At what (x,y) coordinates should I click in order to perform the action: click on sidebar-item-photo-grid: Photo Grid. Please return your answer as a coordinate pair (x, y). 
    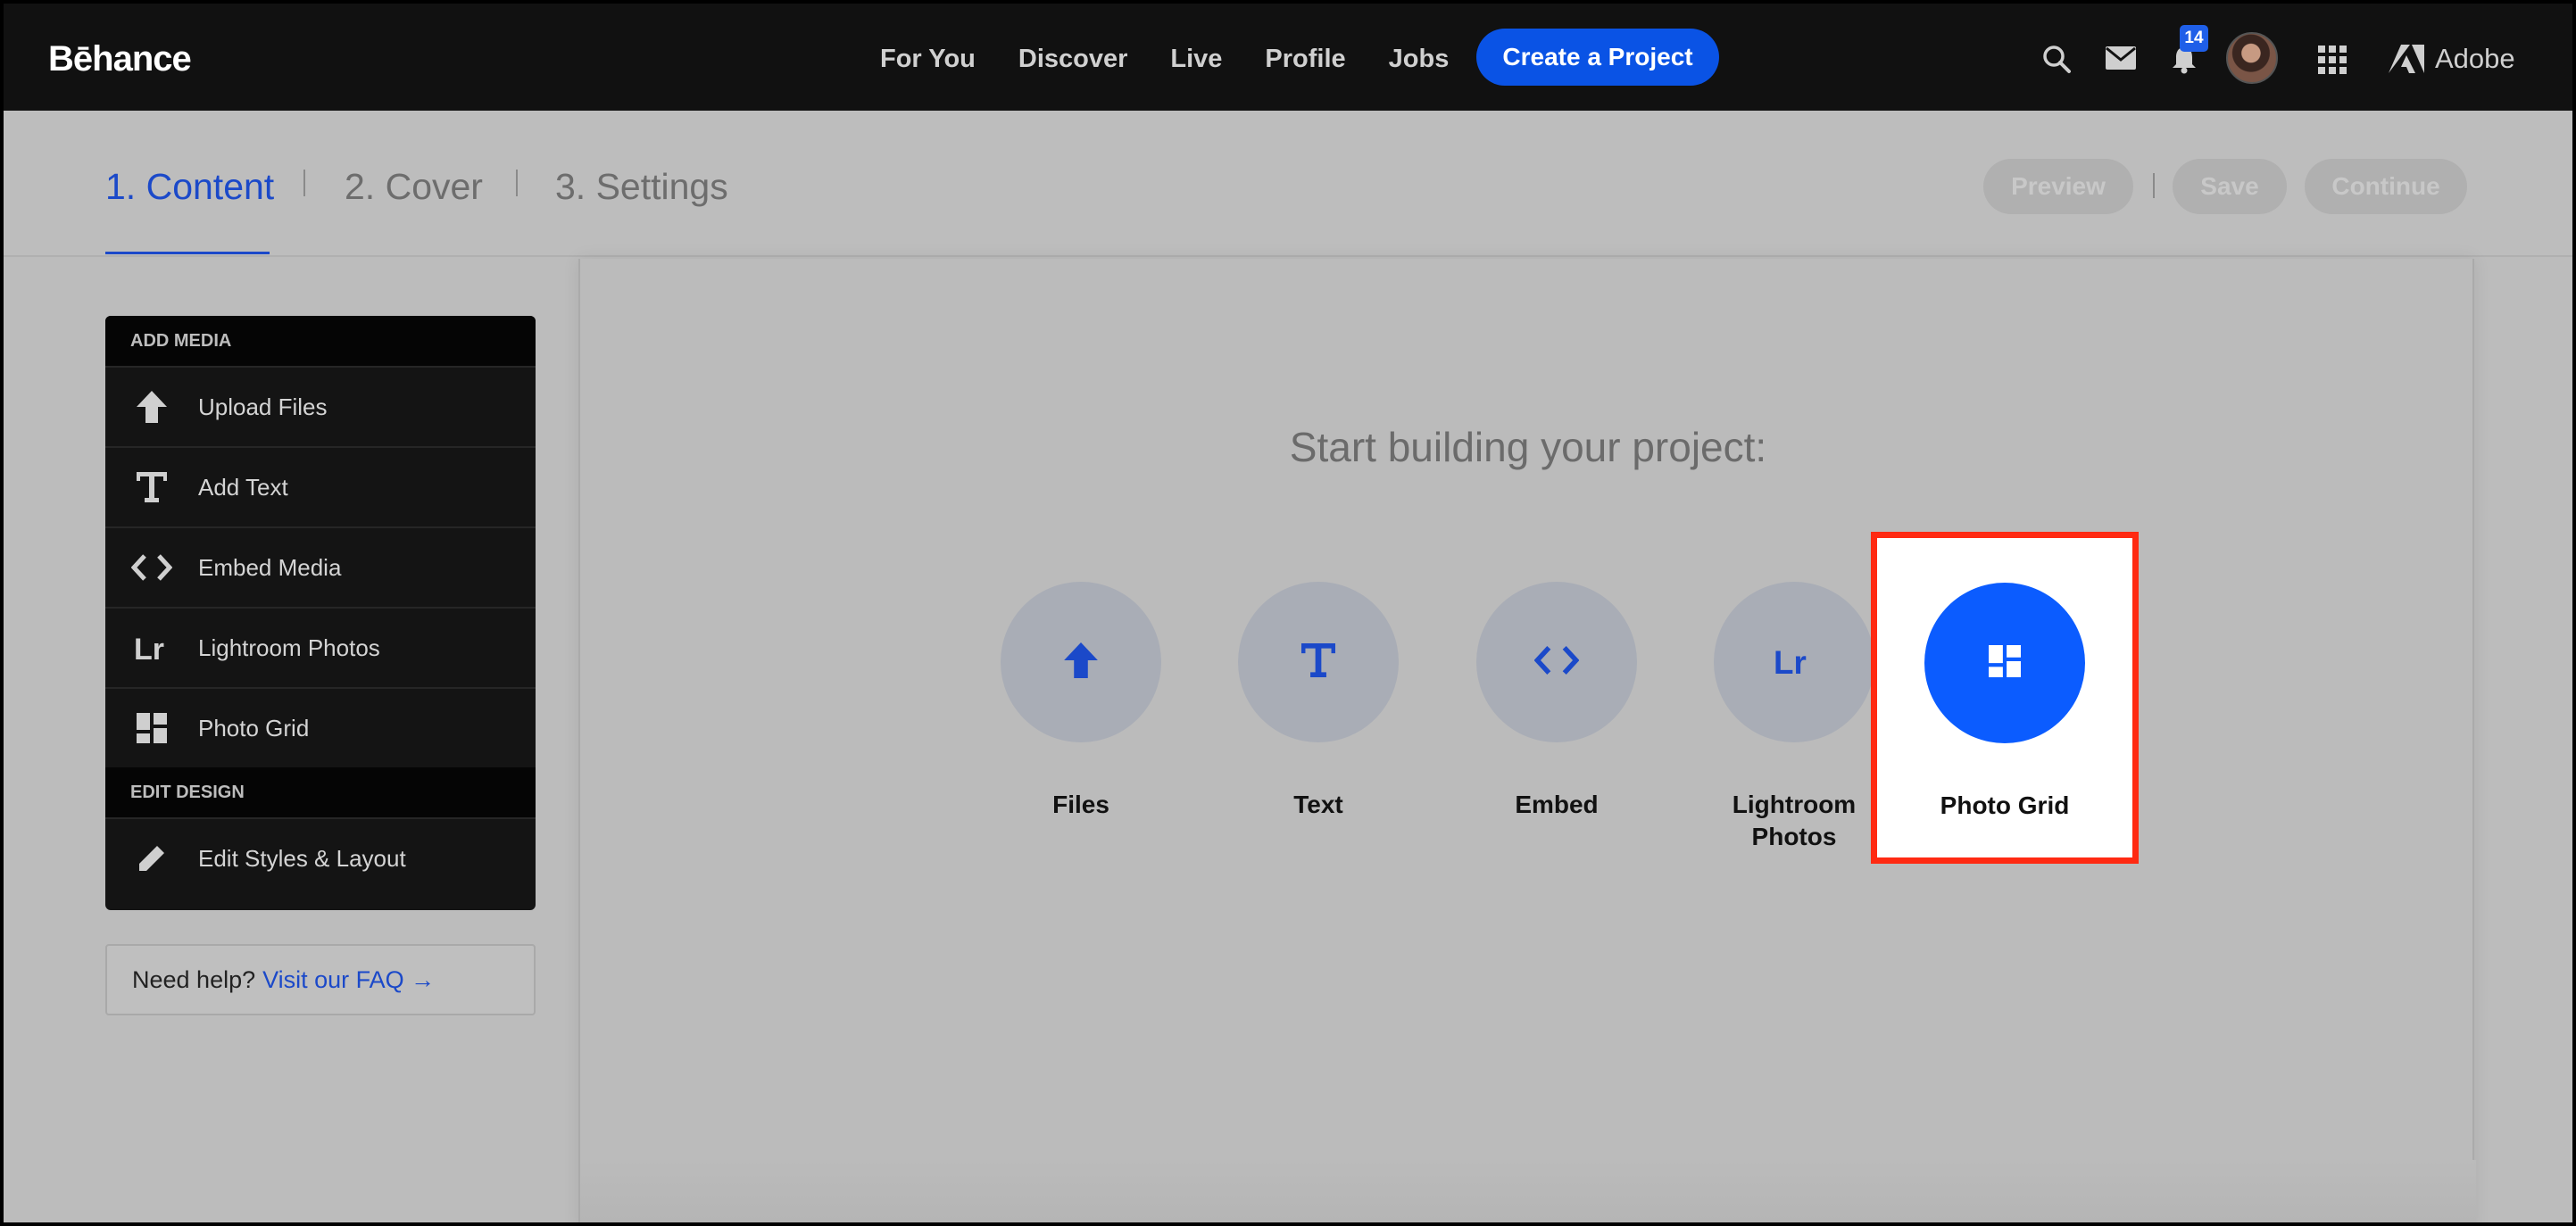
    Looking at the image, I should click on (321, 727).